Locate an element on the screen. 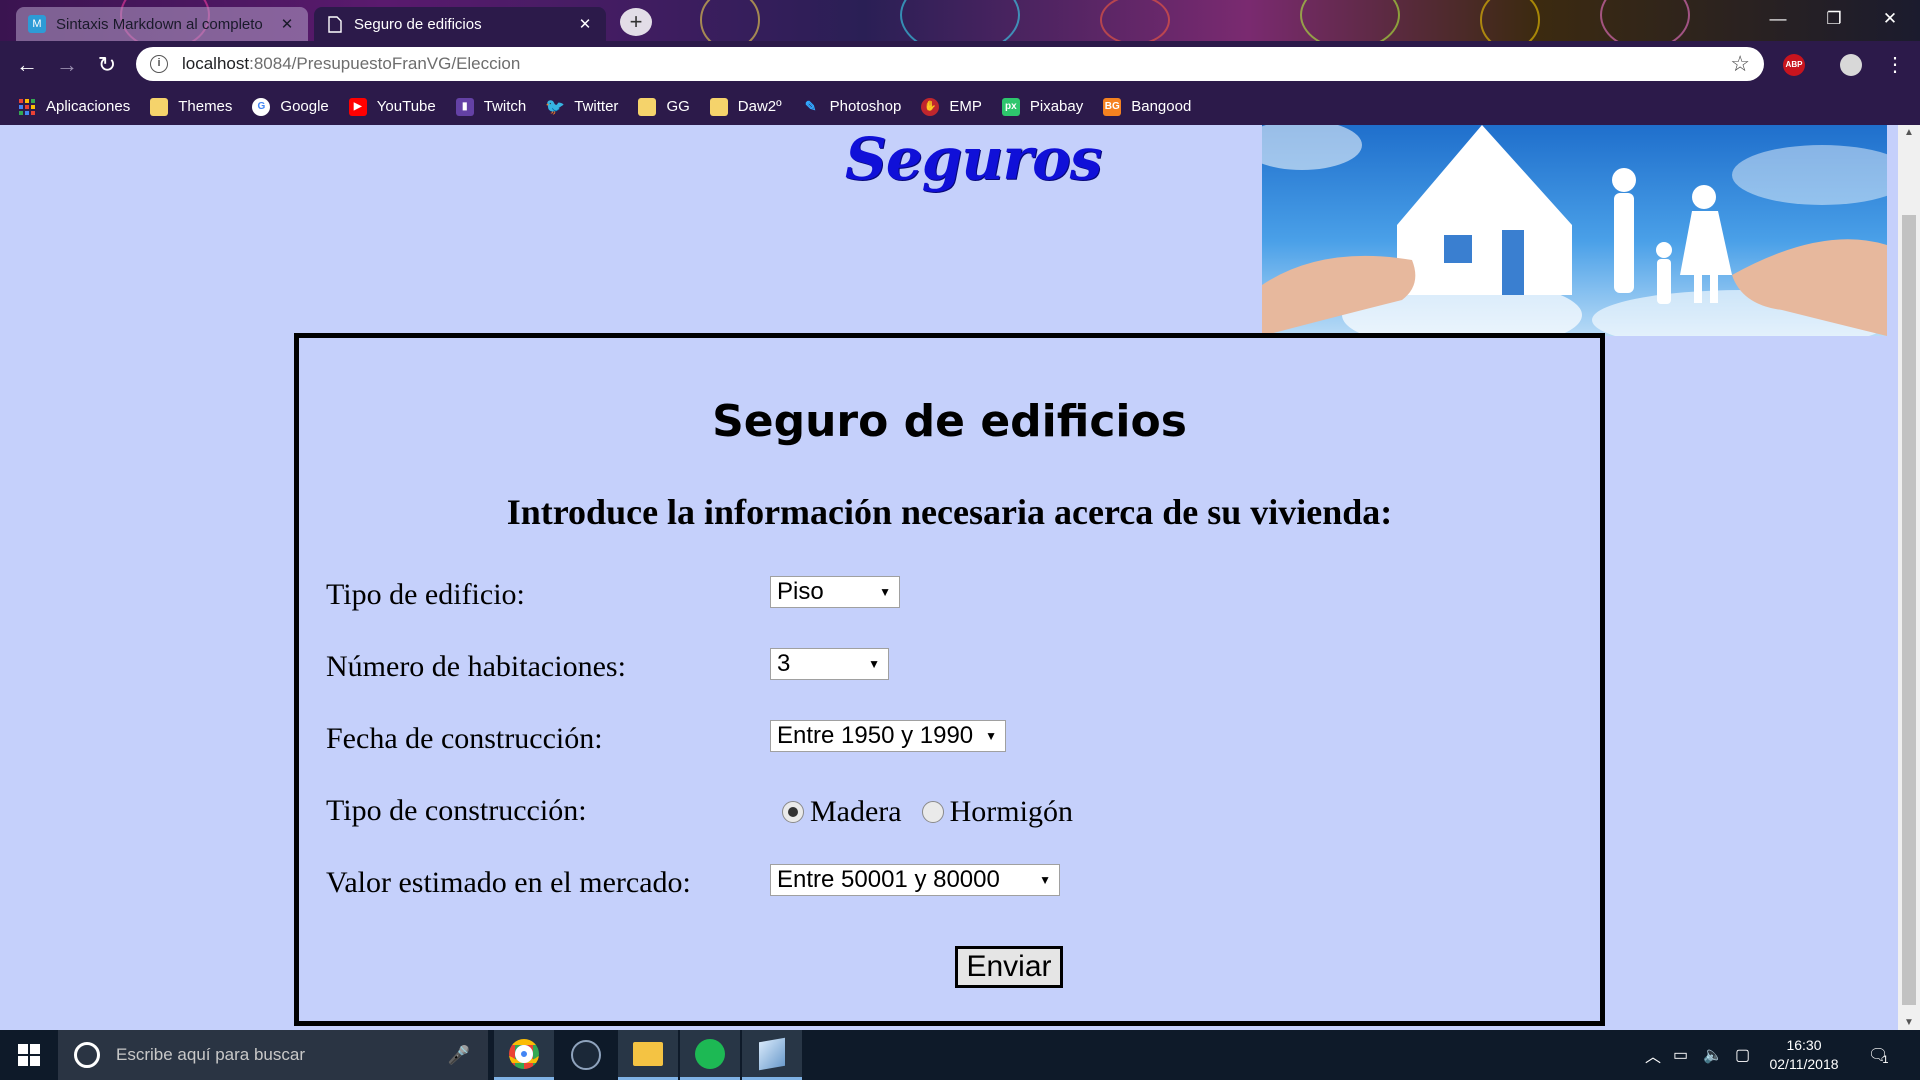 Image resolution: width=1920 pixels, height=1080 pixels. market-value-select: Entre 50001 y 80000 ▼ is located at coordinates (915, 880).